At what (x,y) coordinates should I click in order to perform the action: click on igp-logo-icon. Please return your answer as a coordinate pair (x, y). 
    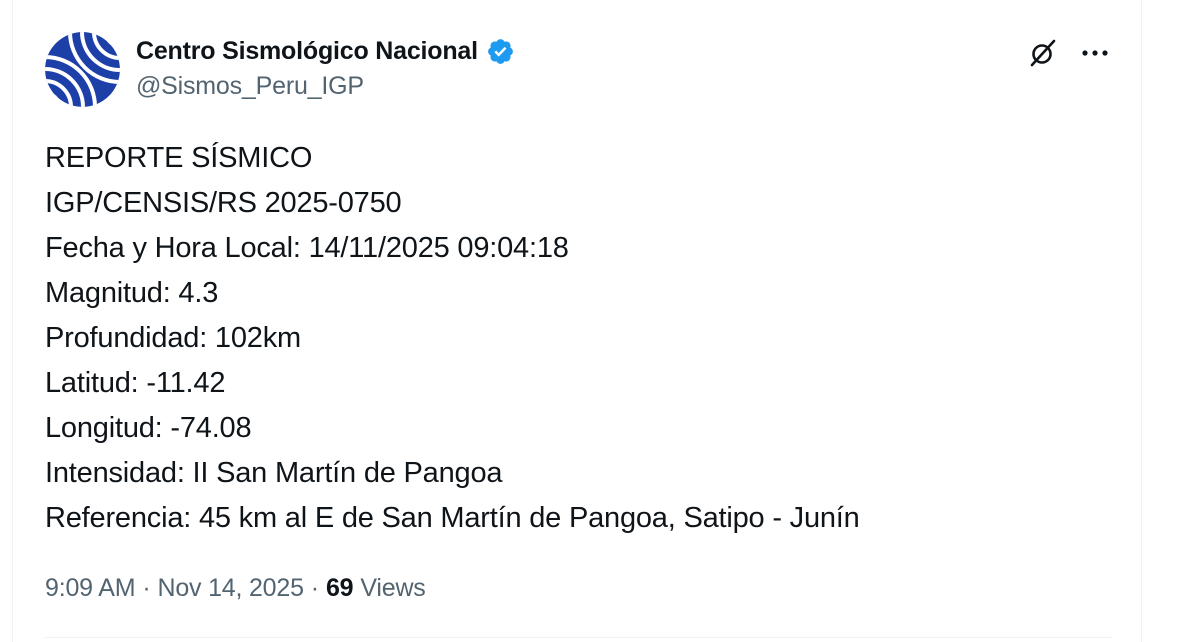
    Looking at the image, I should click on (82, 69).